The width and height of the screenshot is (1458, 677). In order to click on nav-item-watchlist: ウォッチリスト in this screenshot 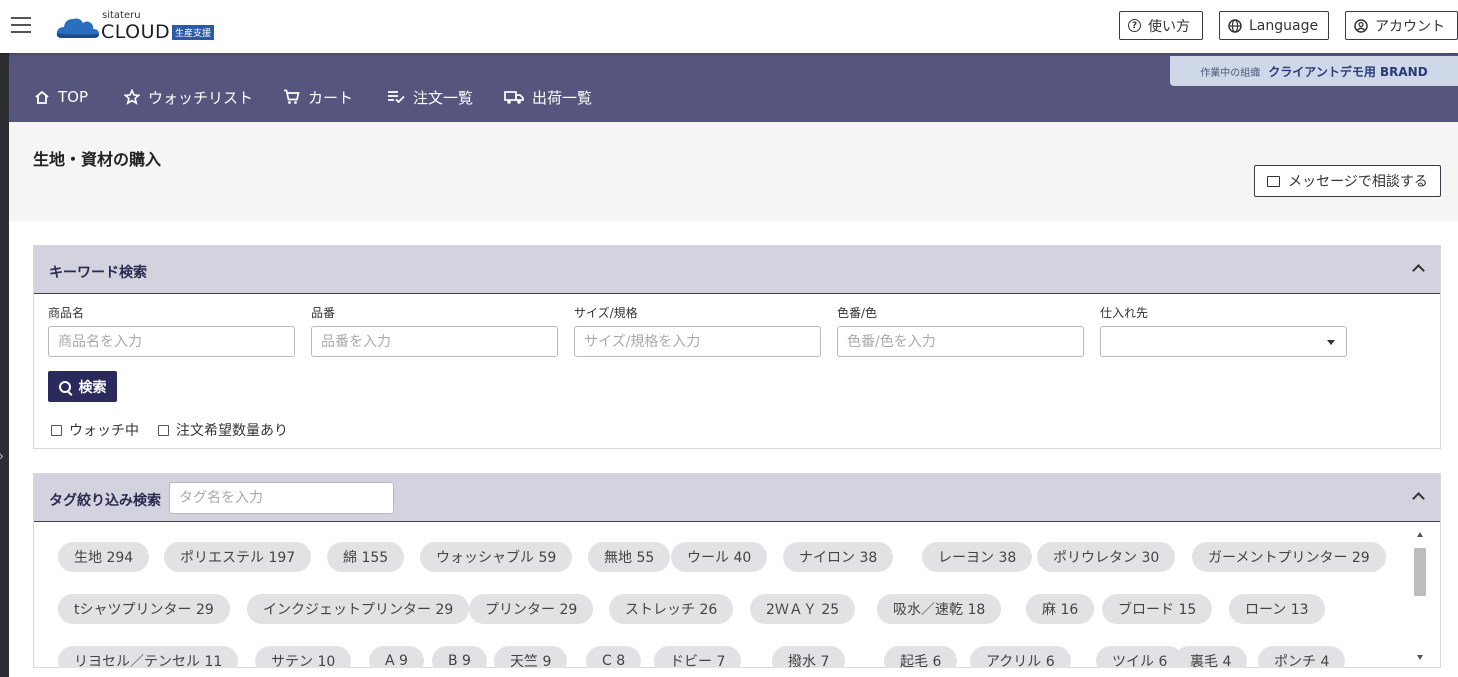, I will do `click(188, 97)`.